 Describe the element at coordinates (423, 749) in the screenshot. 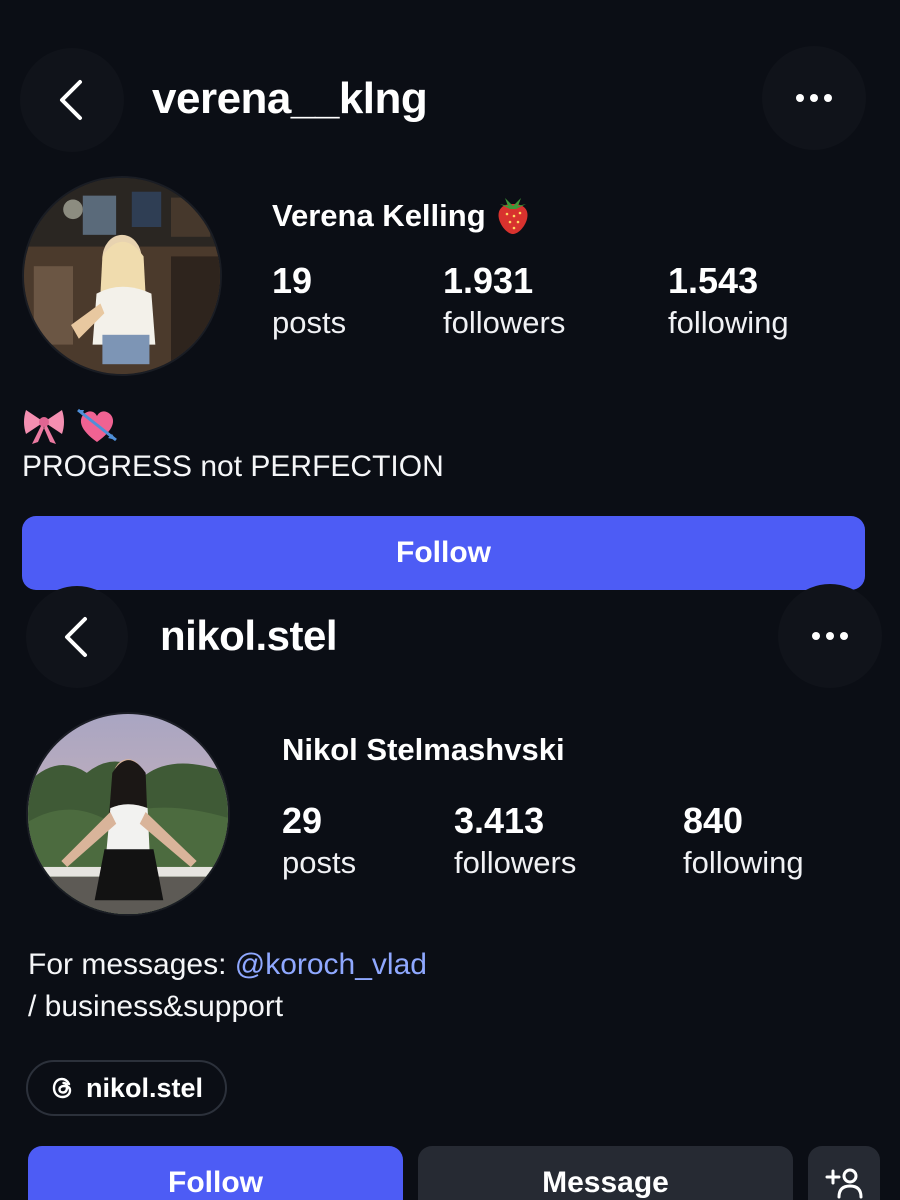

I see `display-name: Nikol Stelmashvski` at that location.